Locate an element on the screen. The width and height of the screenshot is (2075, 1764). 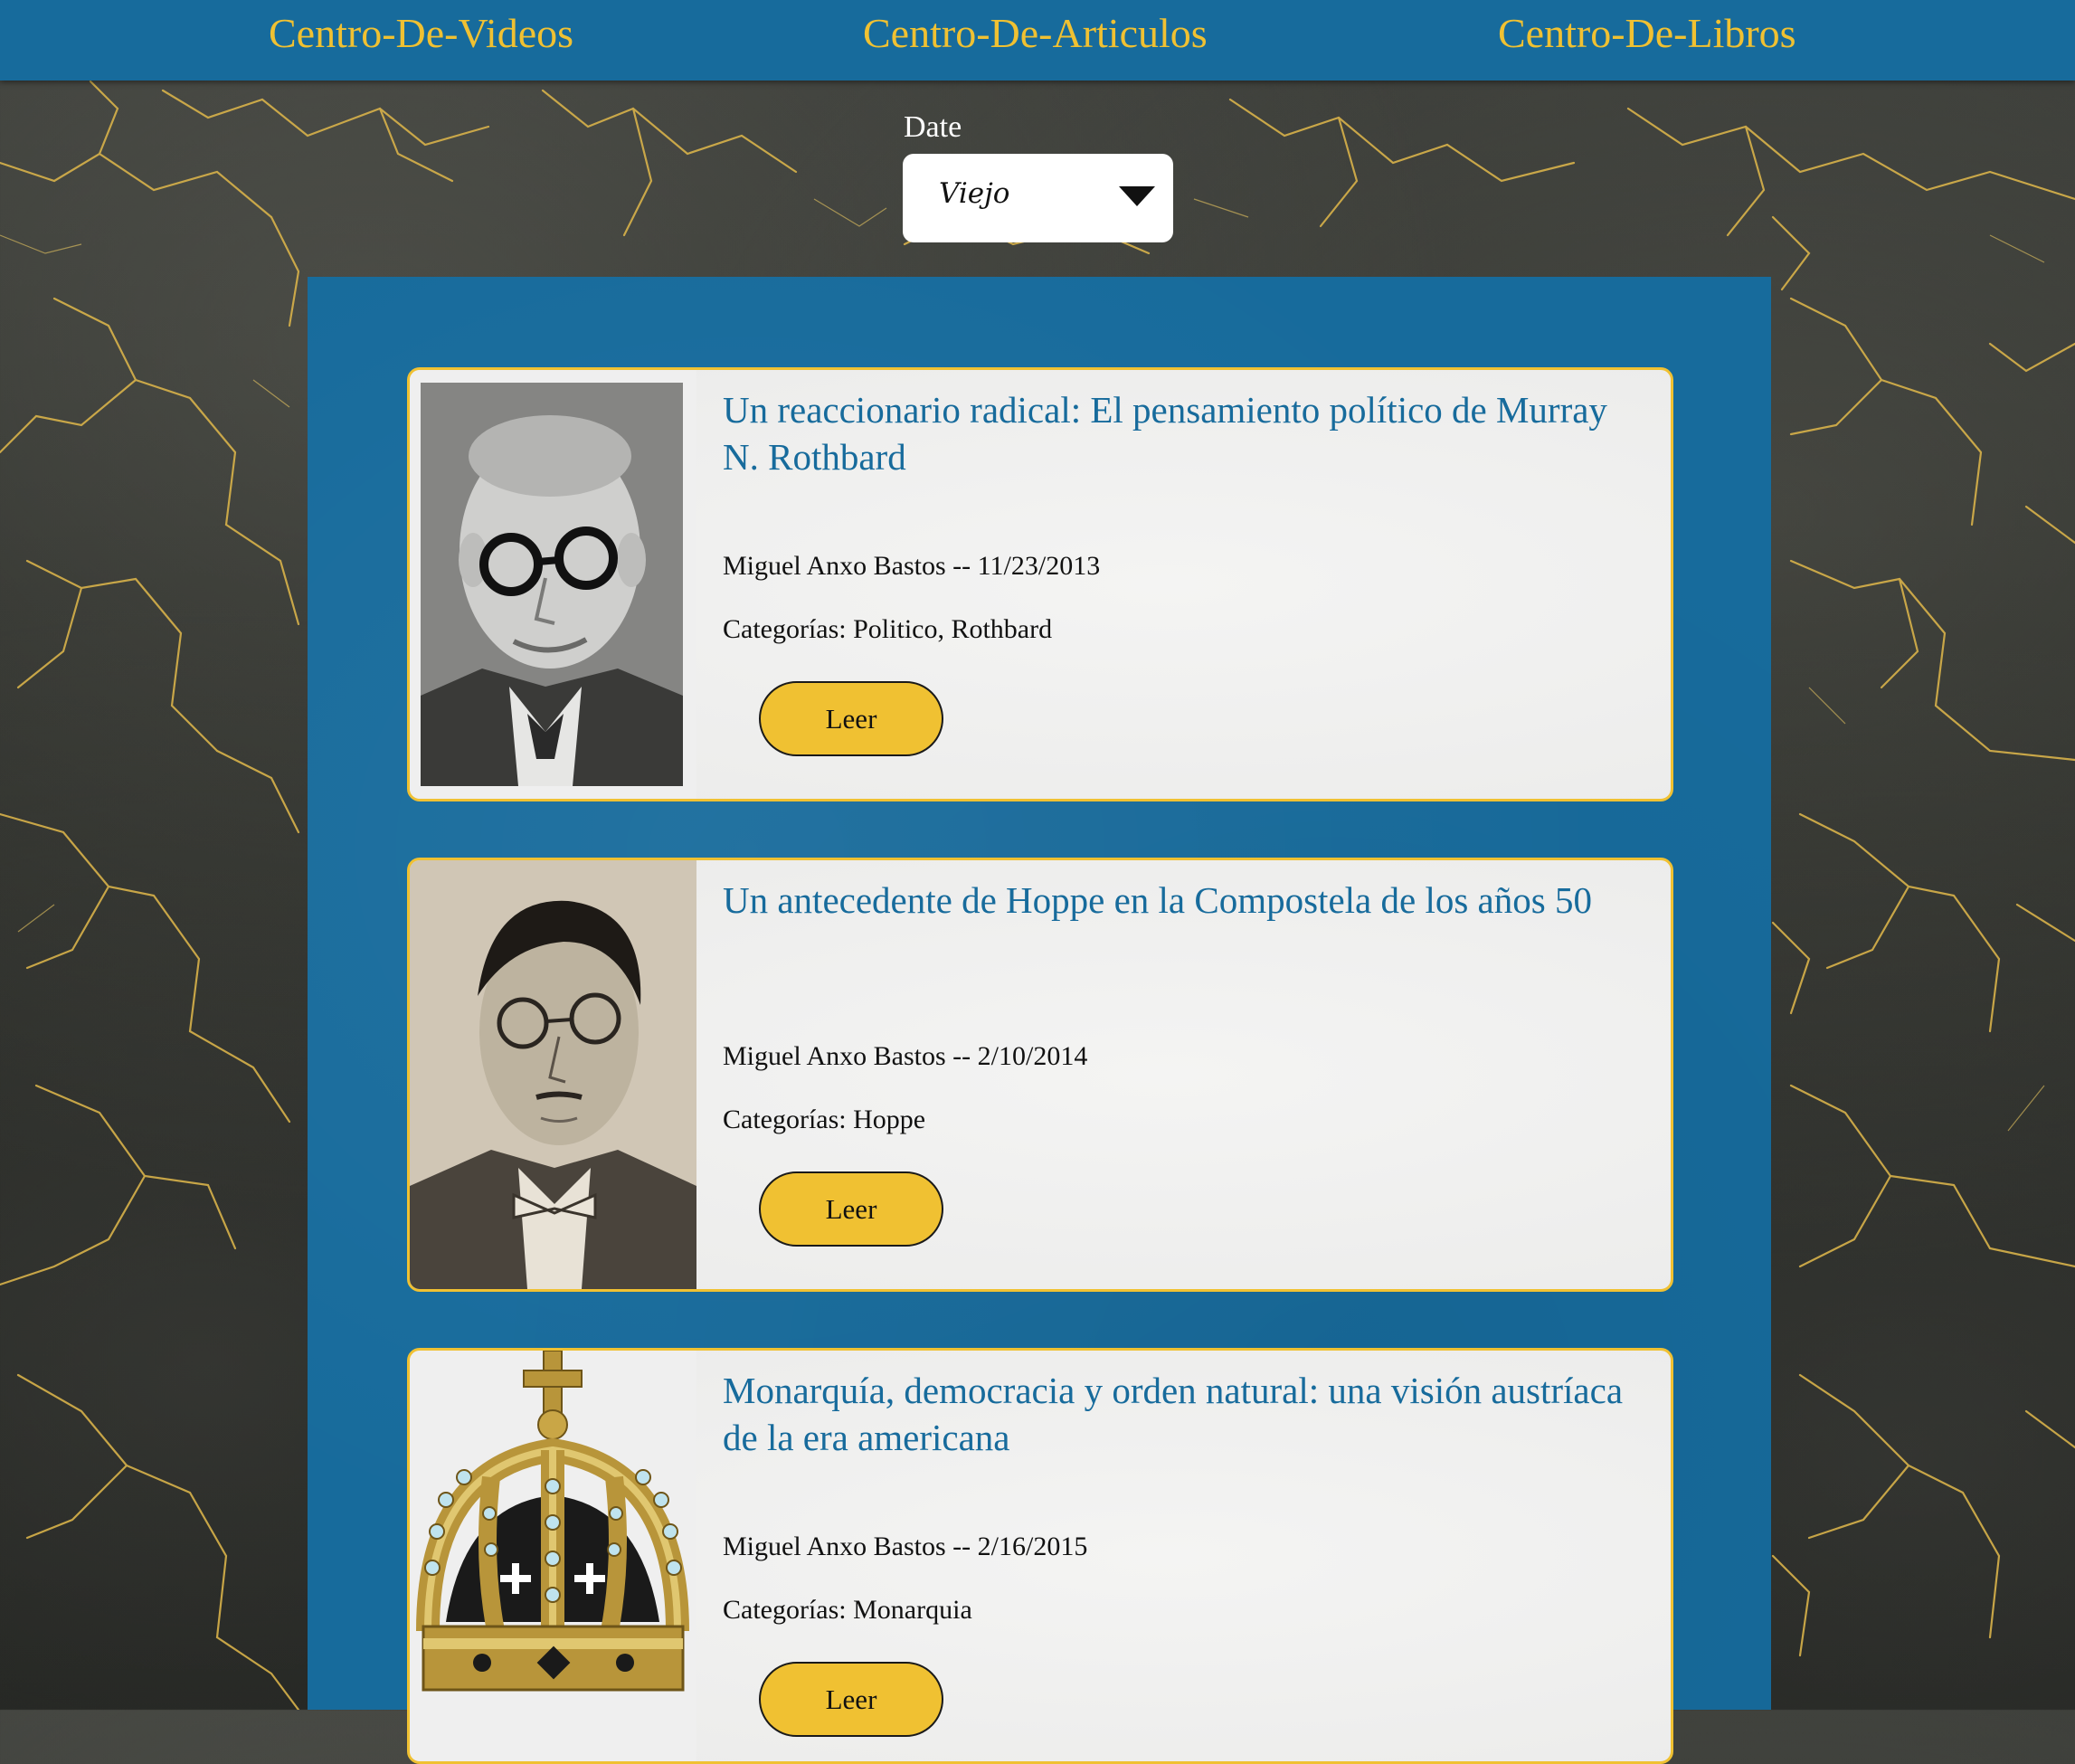
caret-down-icon is located at coordinates (1137, 196).